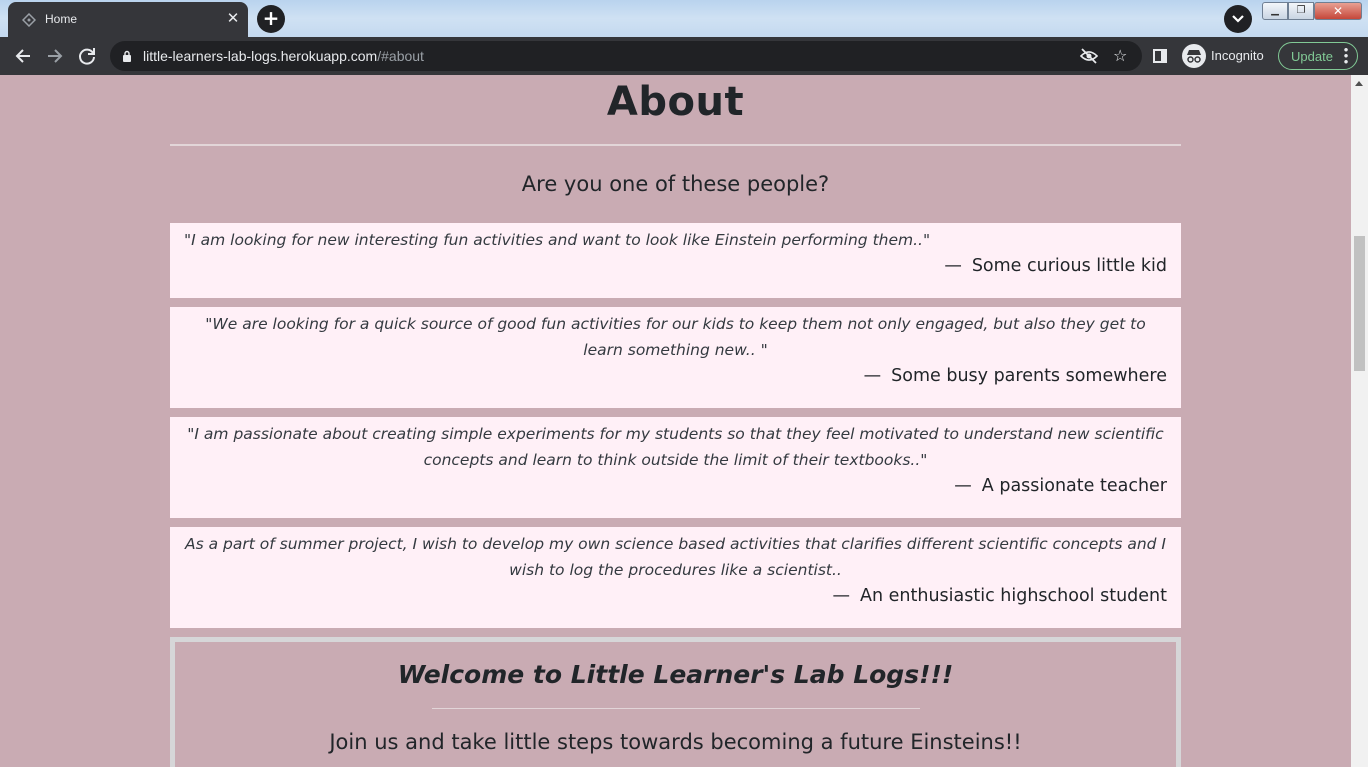  What do you see at coordinates (1160, 56) in the screenshot?
I see `side-panel-icon` at bounding box center [1160, 56].